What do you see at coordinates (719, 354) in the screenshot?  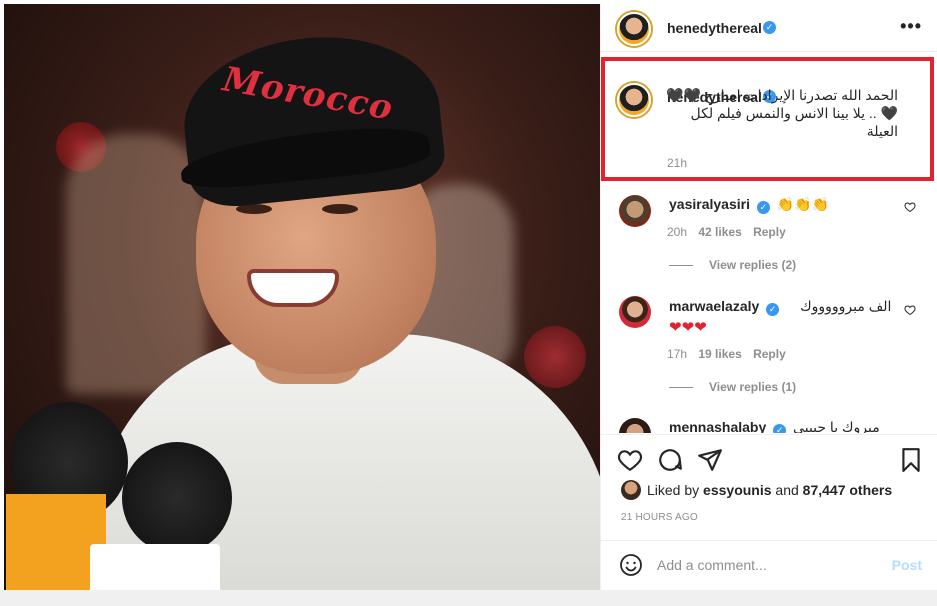 I see `comment-likes: 19 likes` at bounding box center [719, 354].